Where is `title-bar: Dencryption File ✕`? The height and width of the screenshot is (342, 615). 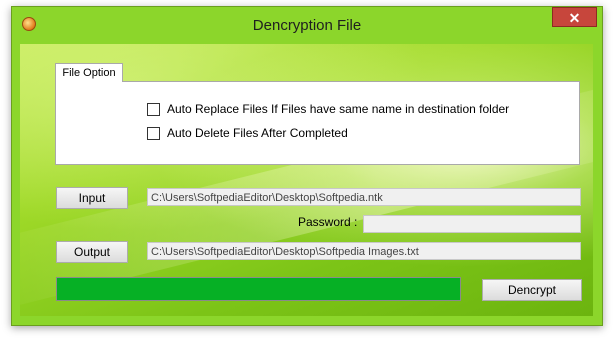
title-bar: Dencryption File ✕ is located at coordinates (307, 25).